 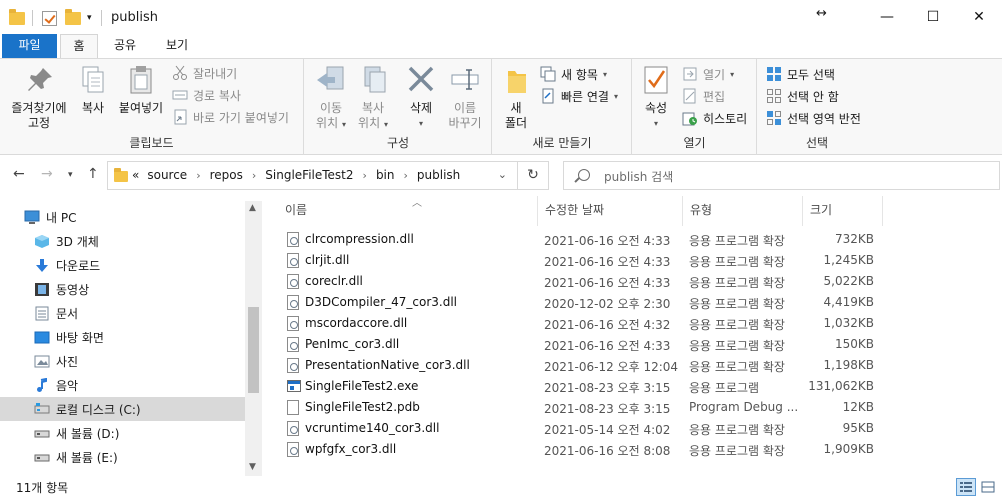 I want to click on customize-quick-access-icon: ▾, so click(x=89, y=18).